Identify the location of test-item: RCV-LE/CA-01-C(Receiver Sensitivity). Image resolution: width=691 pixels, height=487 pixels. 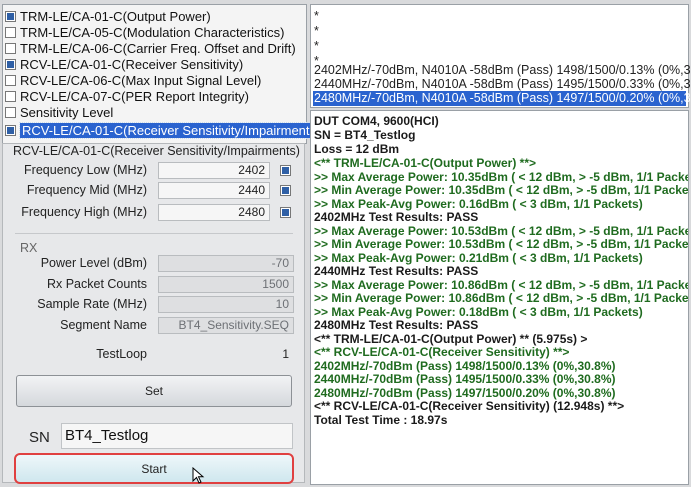
(124, 64).